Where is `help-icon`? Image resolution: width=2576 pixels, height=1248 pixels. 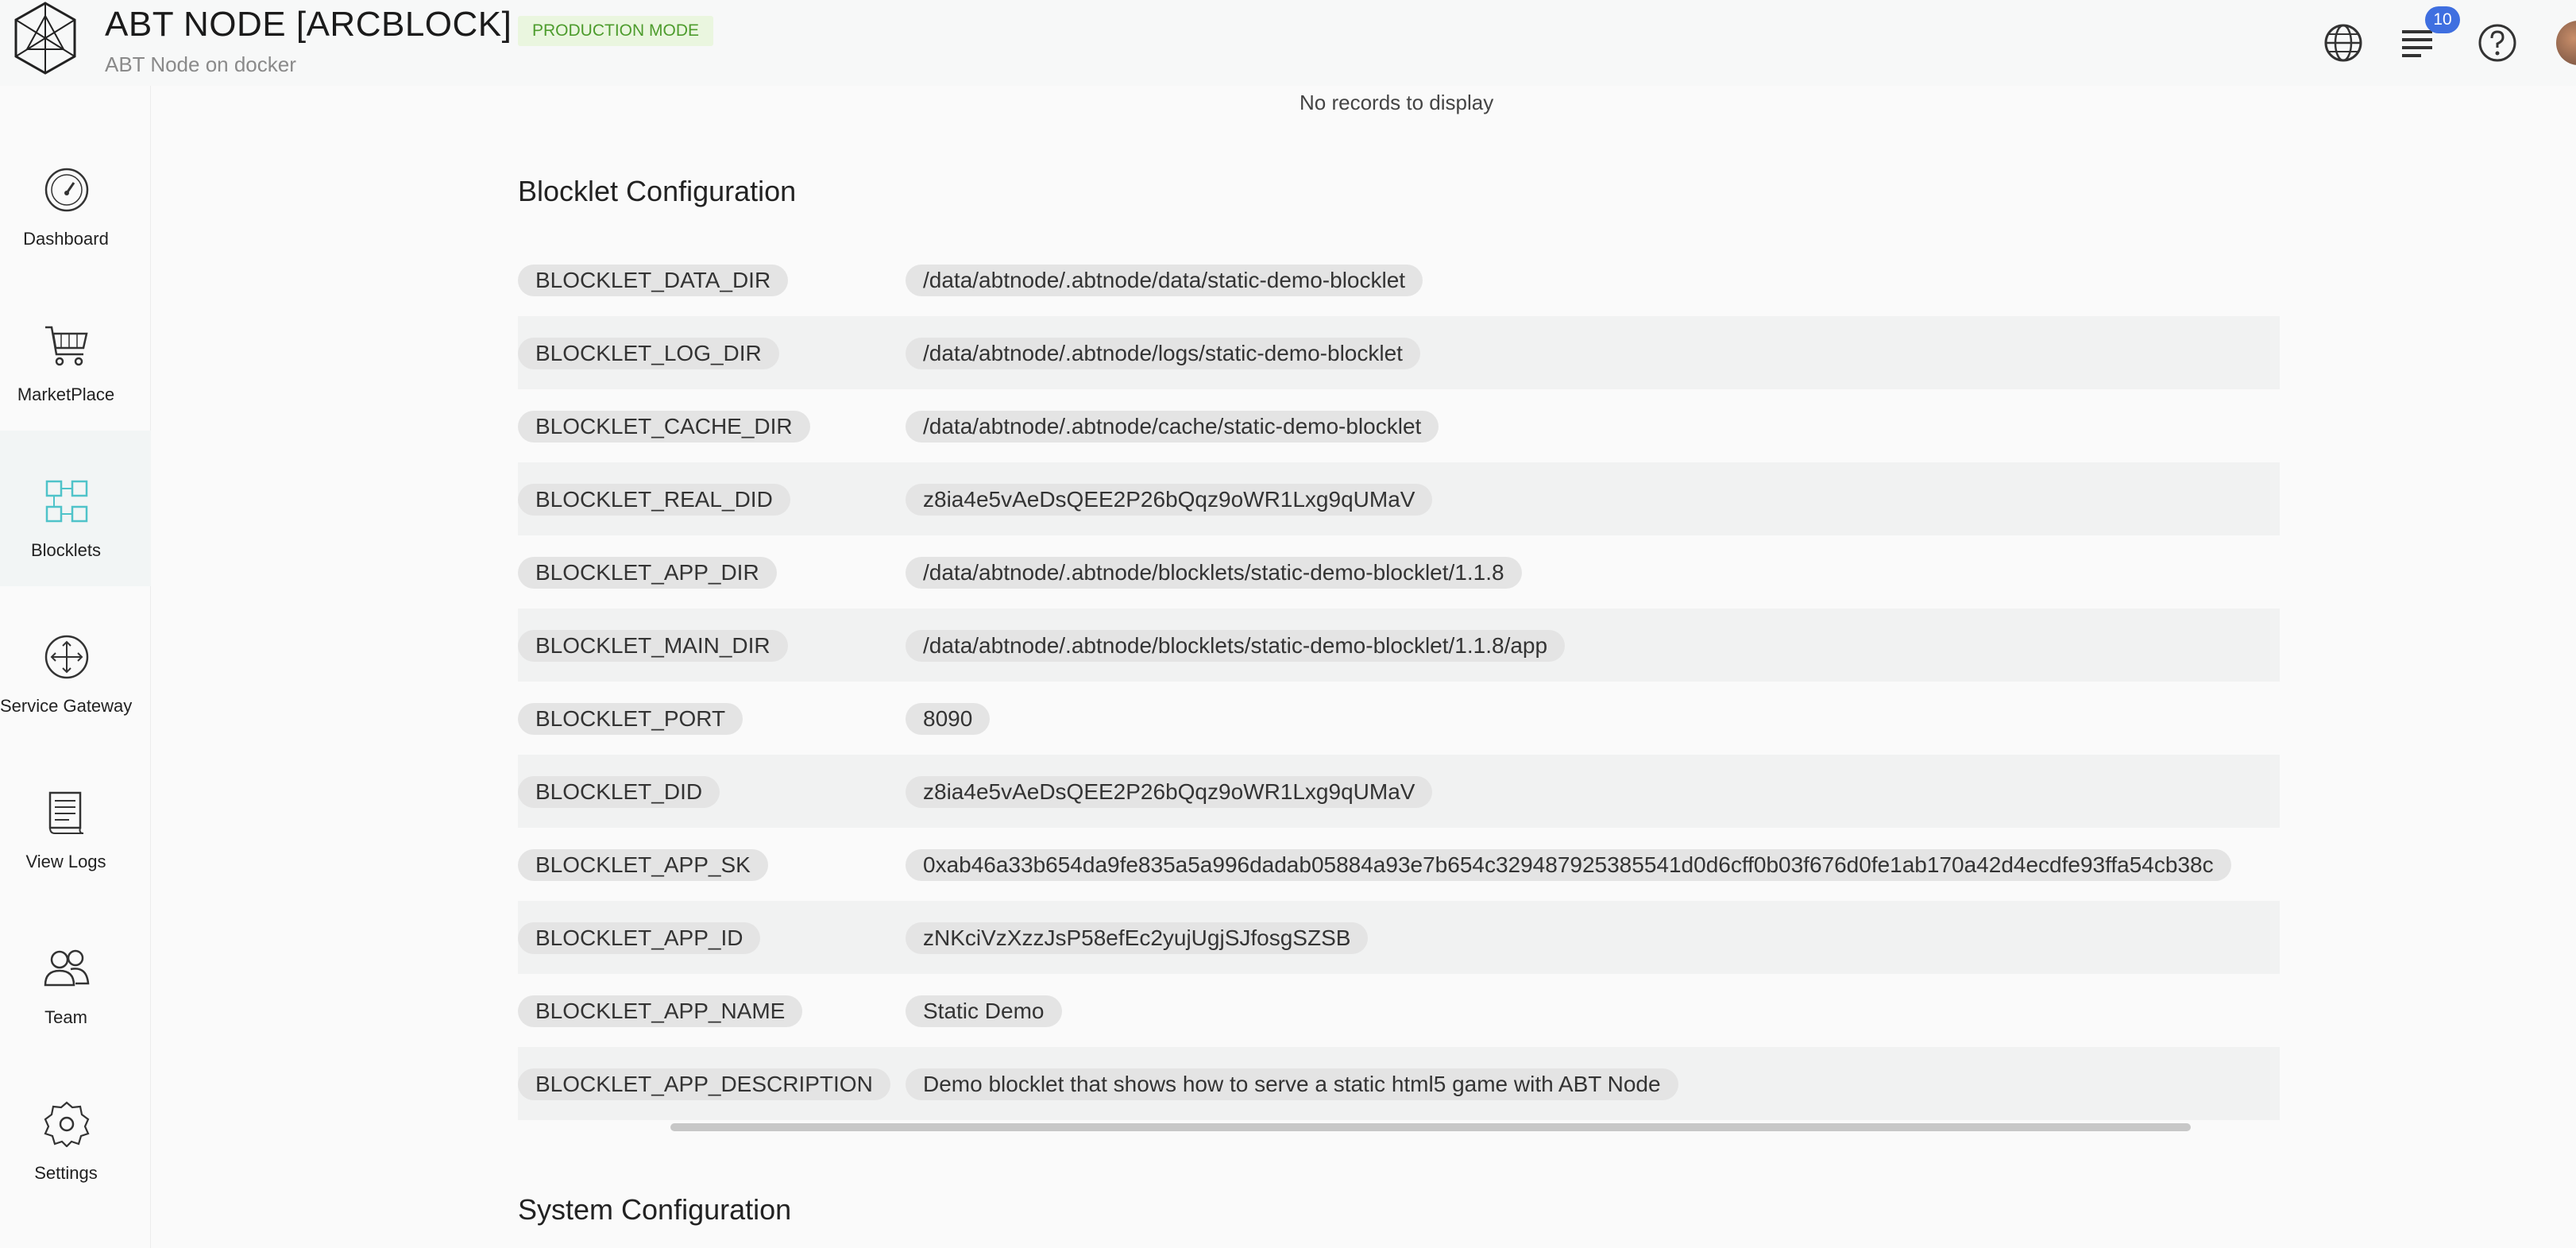
help-icon is located at coordinates (2497, 43).